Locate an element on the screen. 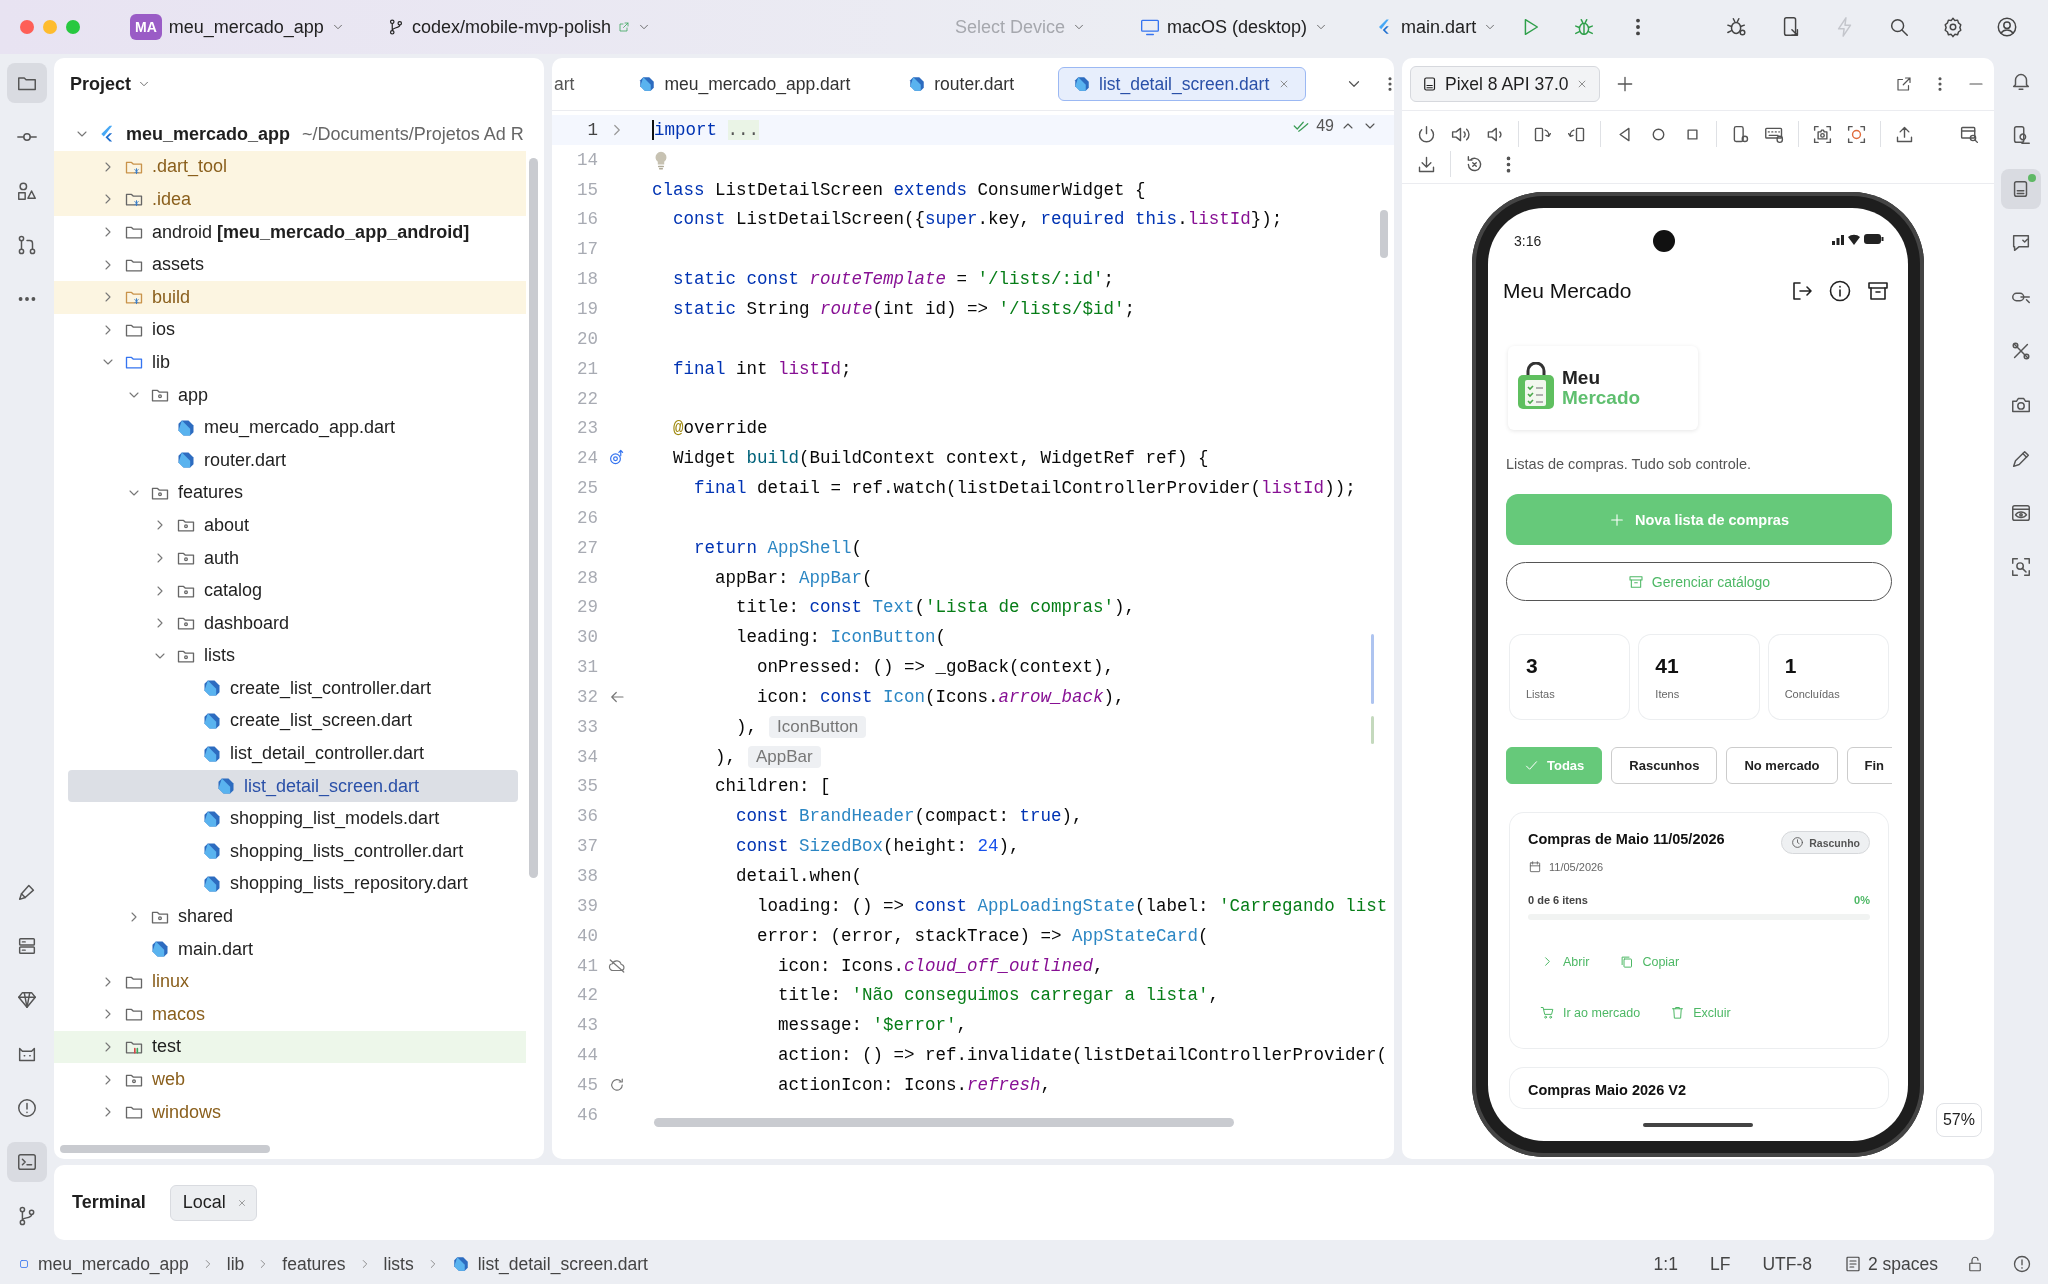 The height and width of the screenshot is (1284, 2048). breadcrumb-item: list_detail_screen.dart is located at coordinates (562, 1264).